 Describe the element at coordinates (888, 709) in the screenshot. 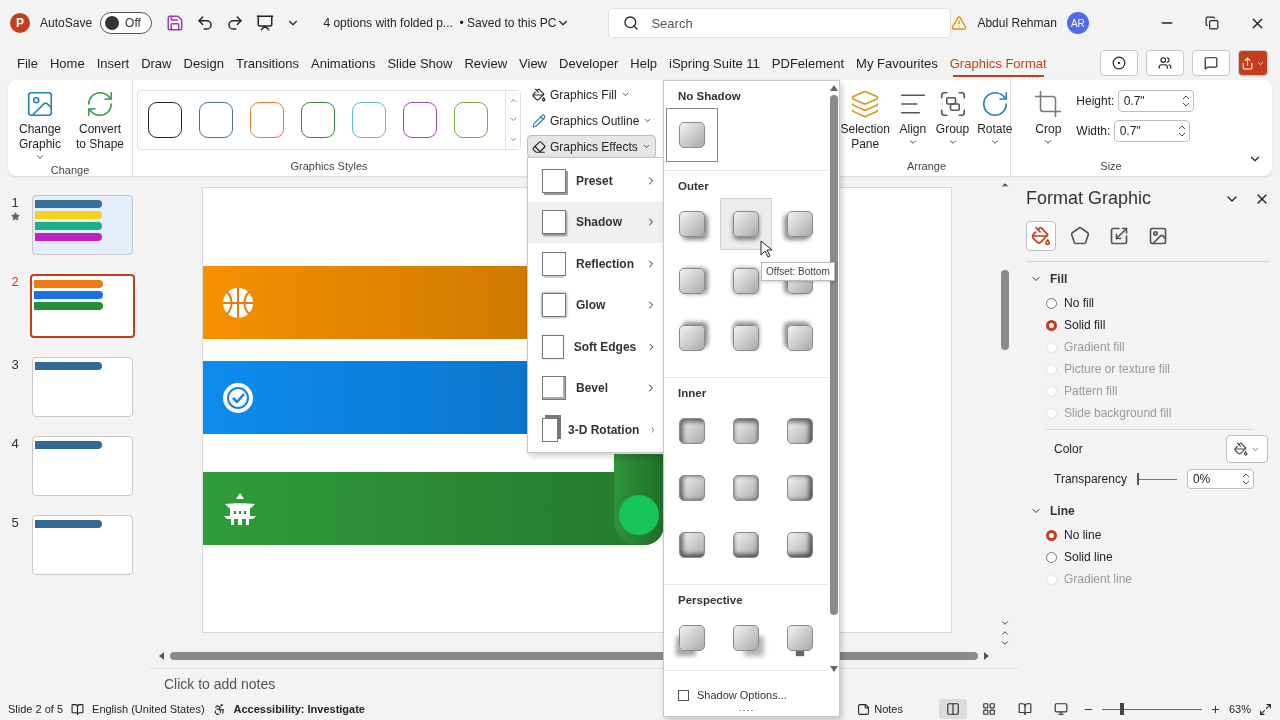

I see `notes-toggle: Notes` at that location.